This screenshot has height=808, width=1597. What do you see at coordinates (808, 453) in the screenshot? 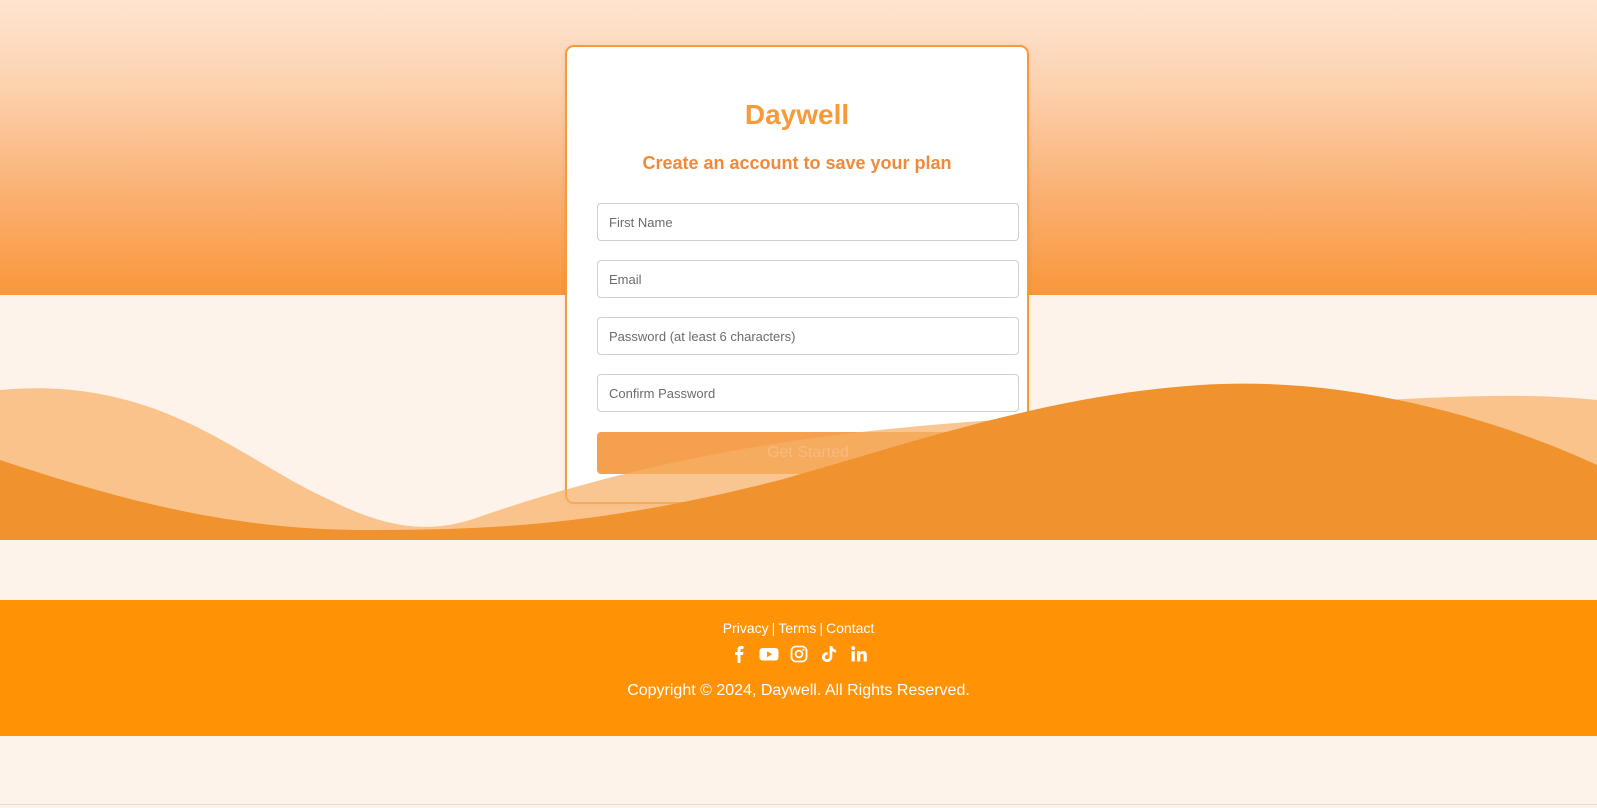
I see `get-started-button: Get Started` at bounding box center [808, 453].